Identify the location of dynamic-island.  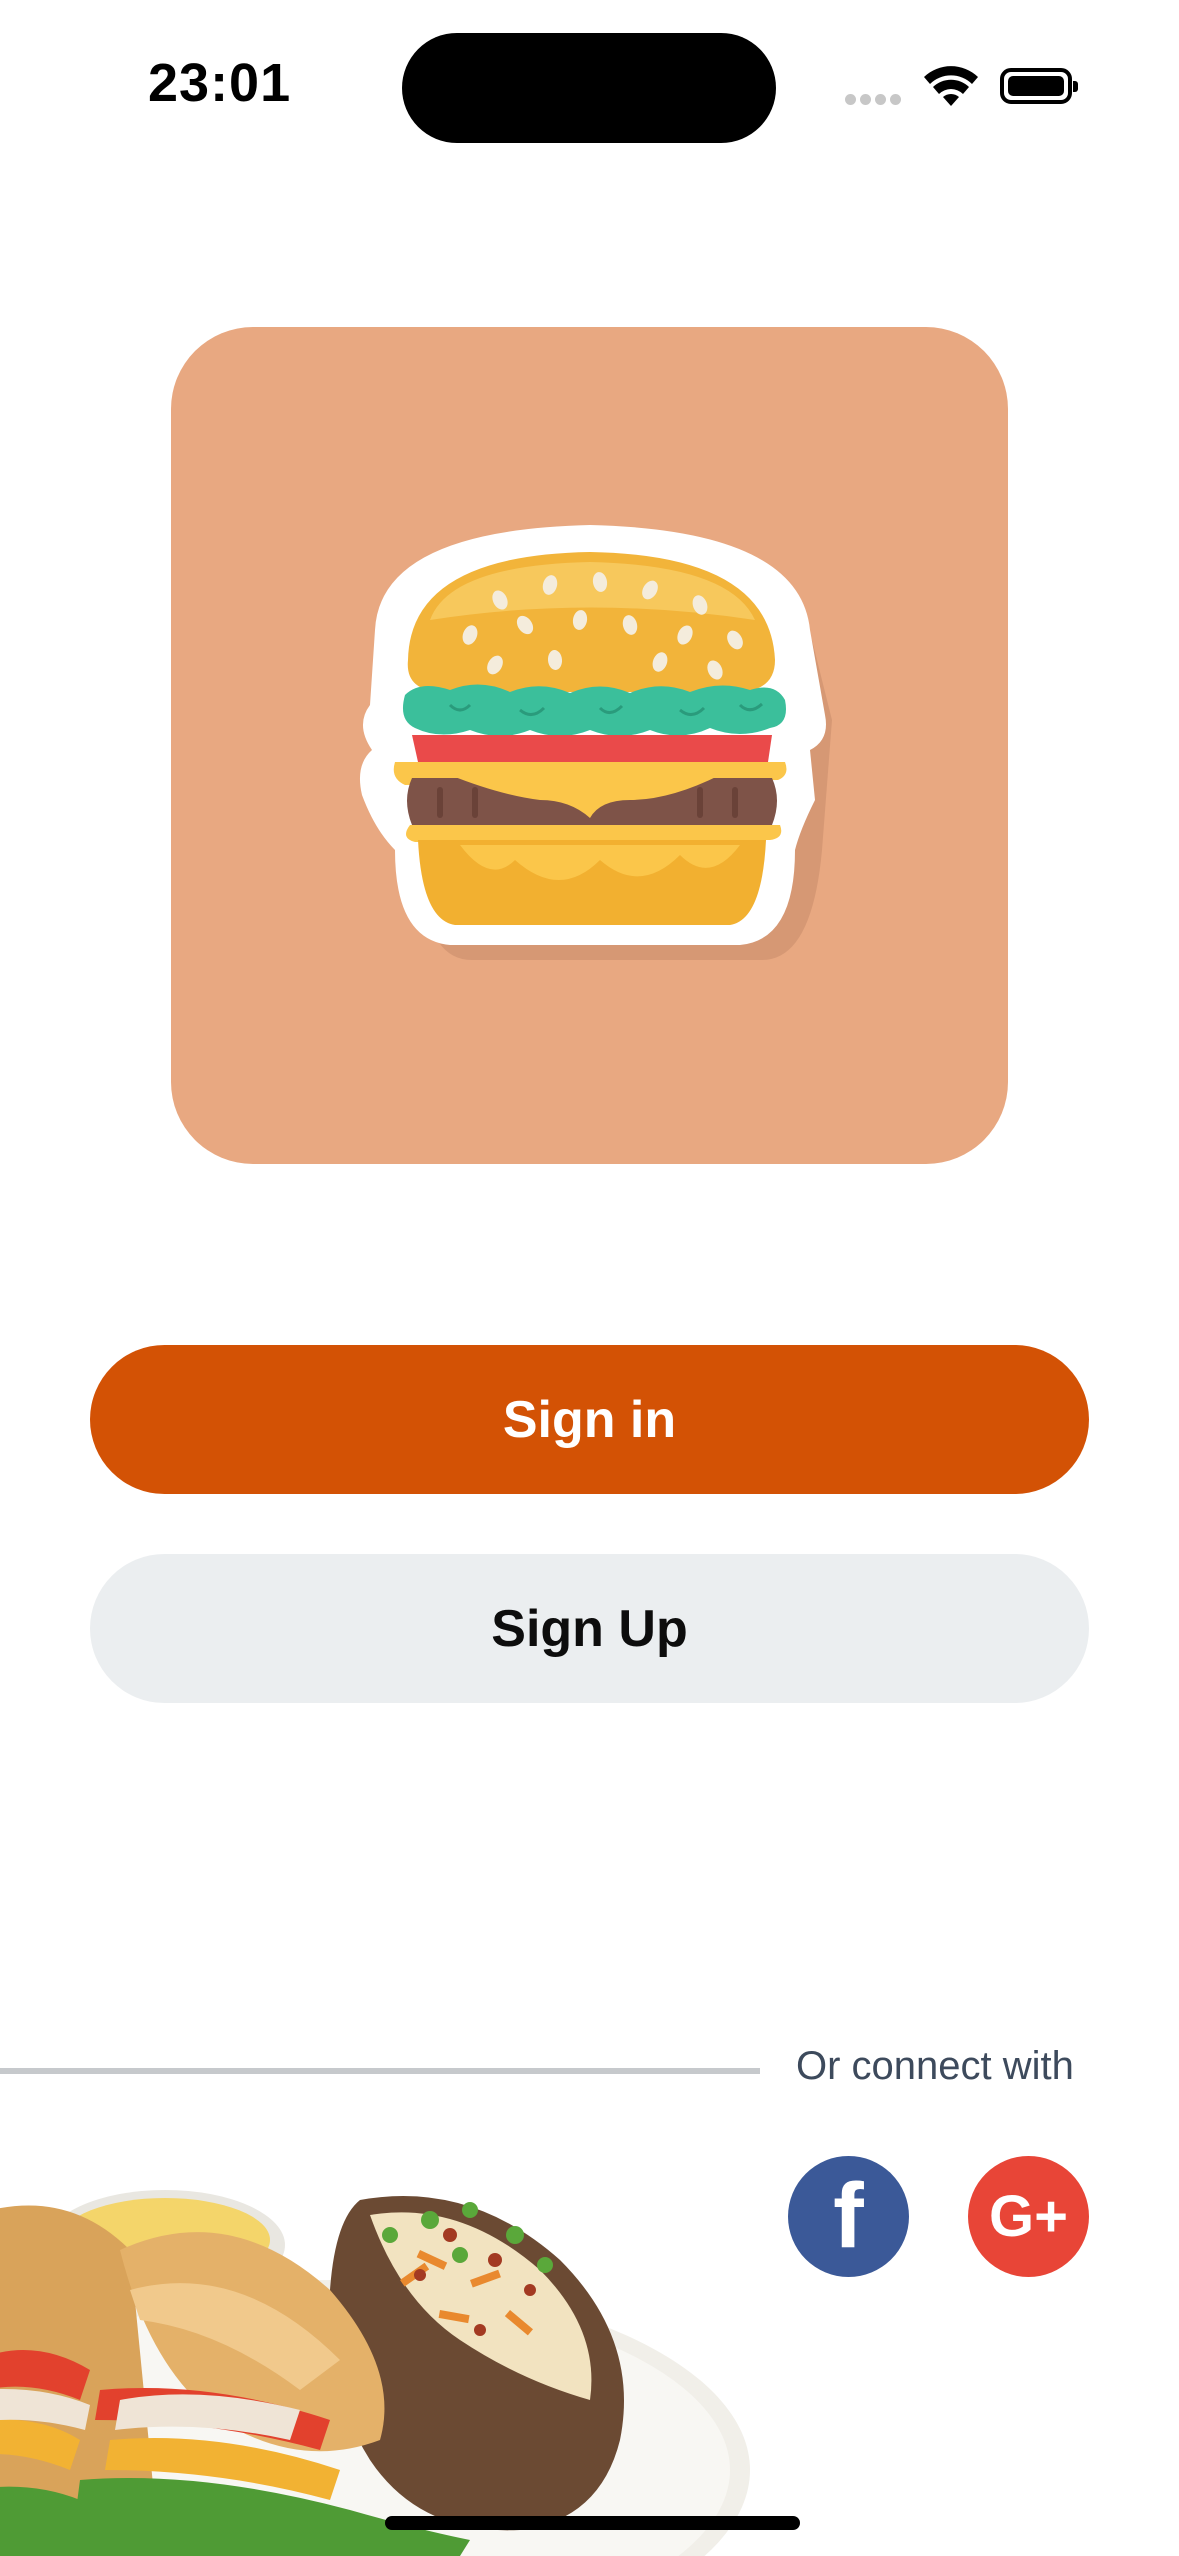
(589, 88).